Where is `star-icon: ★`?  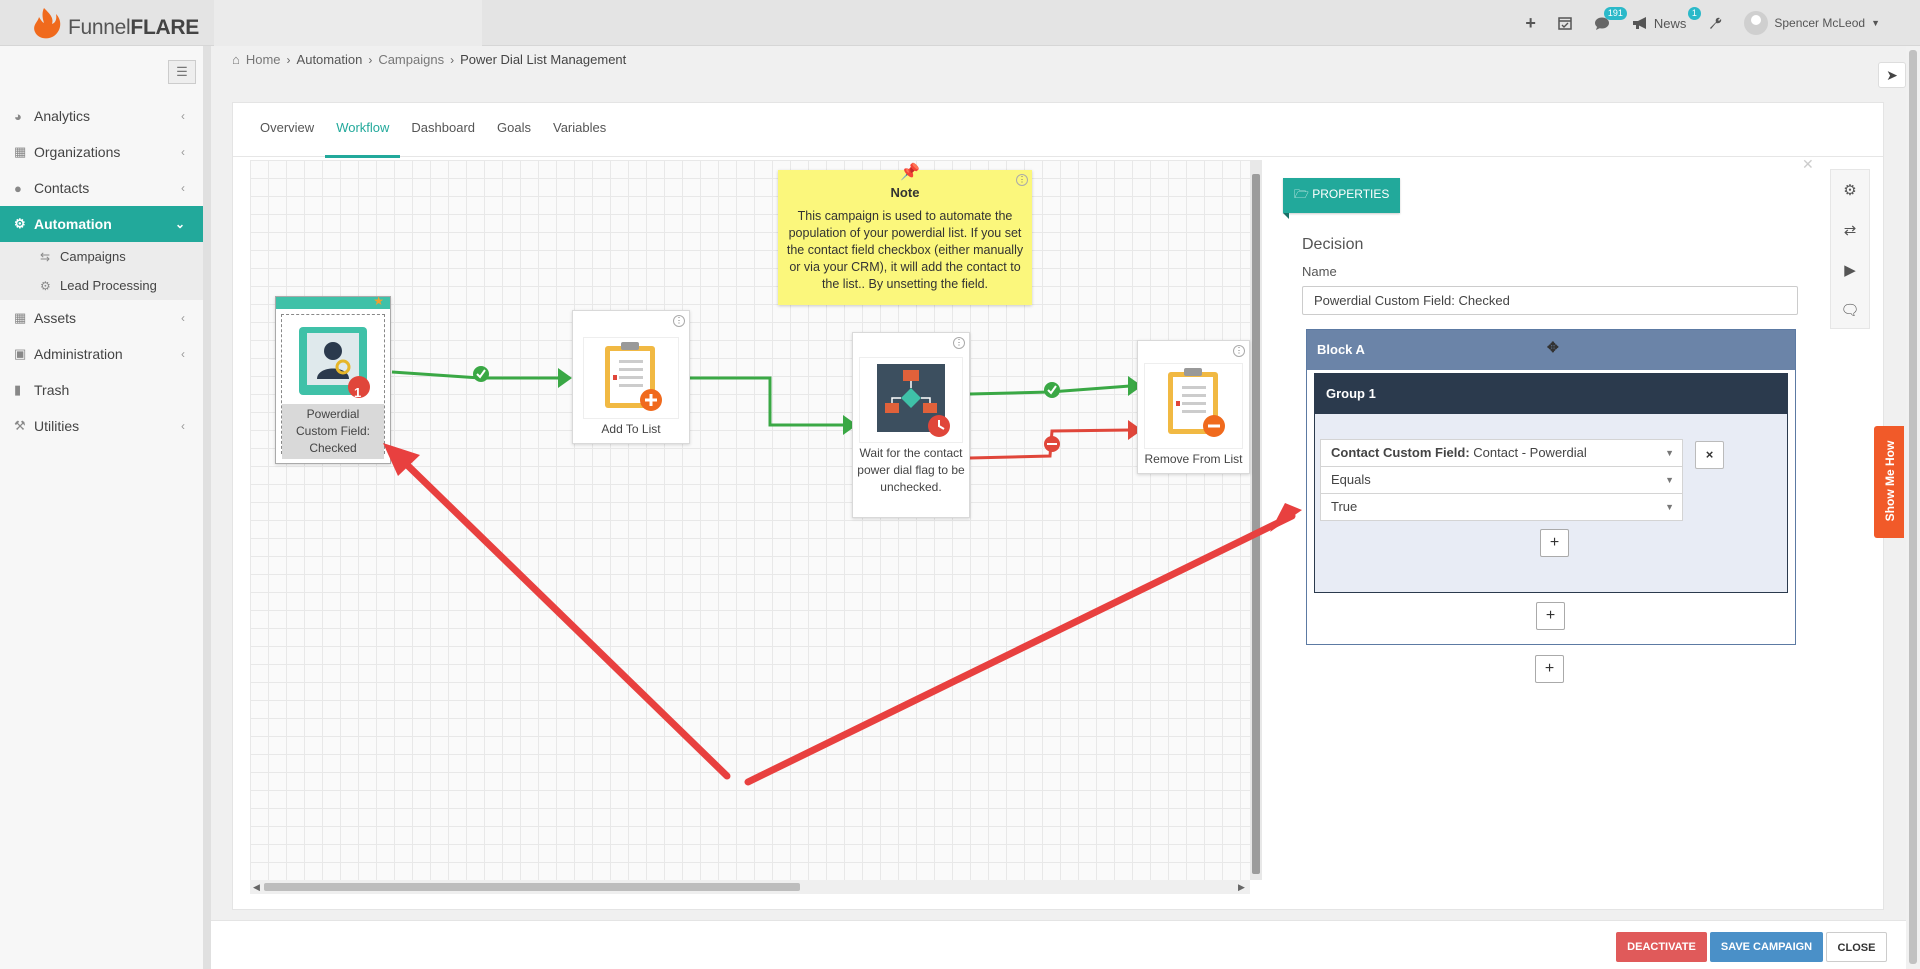 star-icon: ★ is located at coordinates (378, 301).